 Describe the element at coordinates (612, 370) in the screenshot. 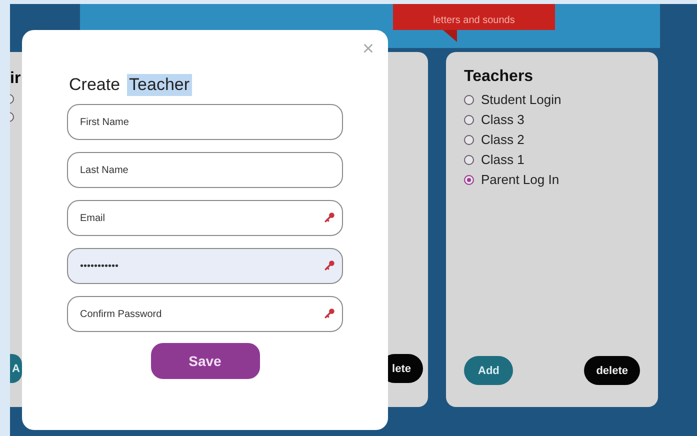

I see `delete-button: delete` at that location.